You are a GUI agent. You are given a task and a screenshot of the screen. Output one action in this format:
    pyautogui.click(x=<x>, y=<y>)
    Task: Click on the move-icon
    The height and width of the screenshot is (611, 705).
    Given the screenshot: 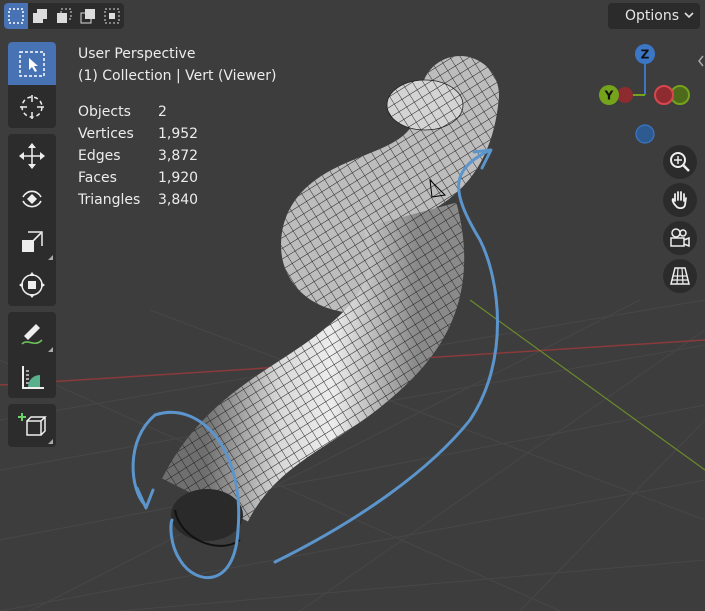 What is the action you would take?
    pyautogui.click(x=32, y=155)
    